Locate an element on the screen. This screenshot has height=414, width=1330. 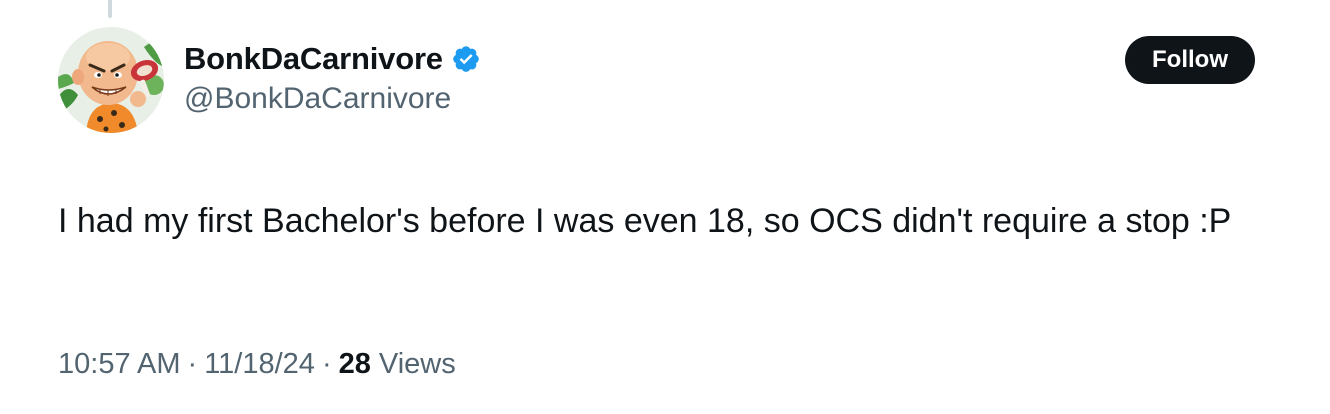
avatar is located at coordinates (111, 80).